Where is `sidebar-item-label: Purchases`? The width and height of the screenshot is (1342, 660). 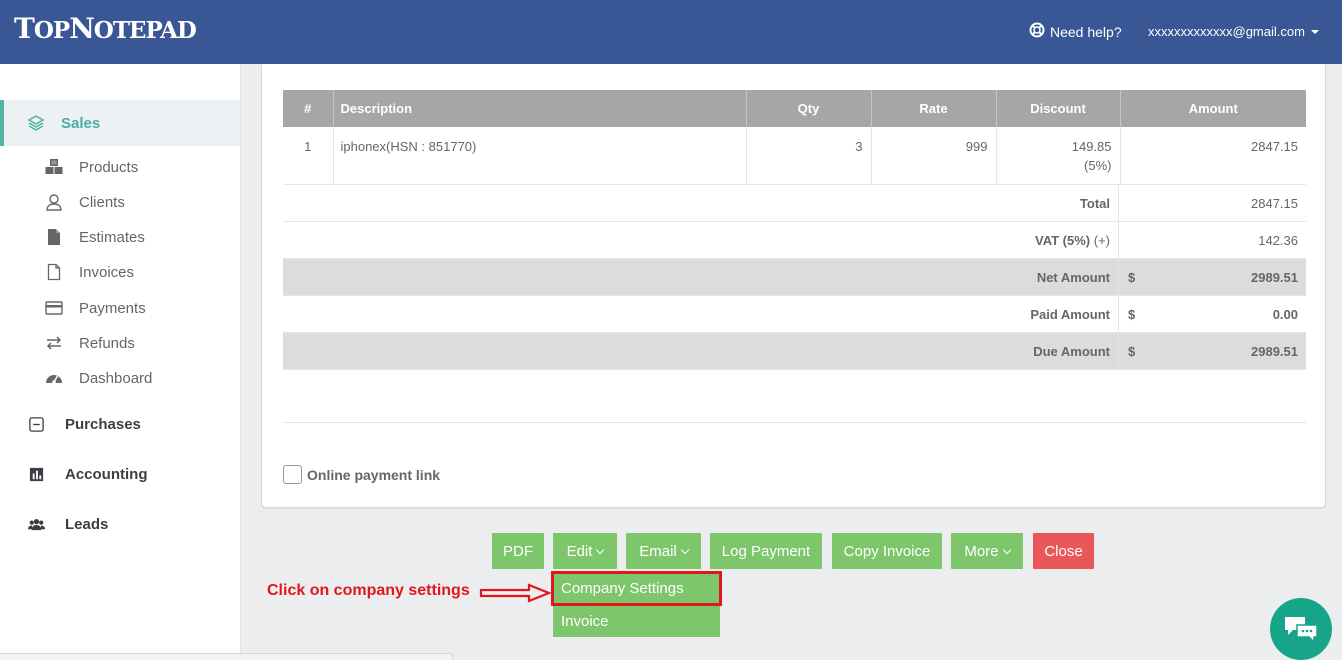 sidebar-item-label: Purchases is located at coordinates (103, 424).